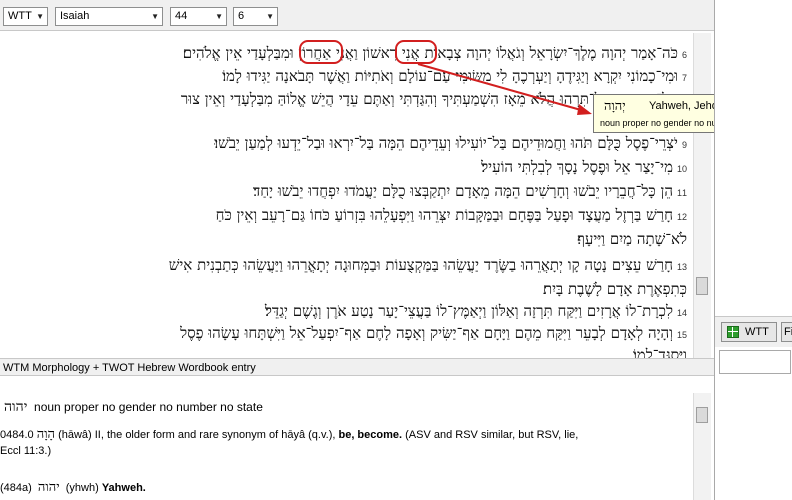  I want to click on lexicon-subentry: (484a) יהוה (yhwh) Yahweh., so click(73, 487).